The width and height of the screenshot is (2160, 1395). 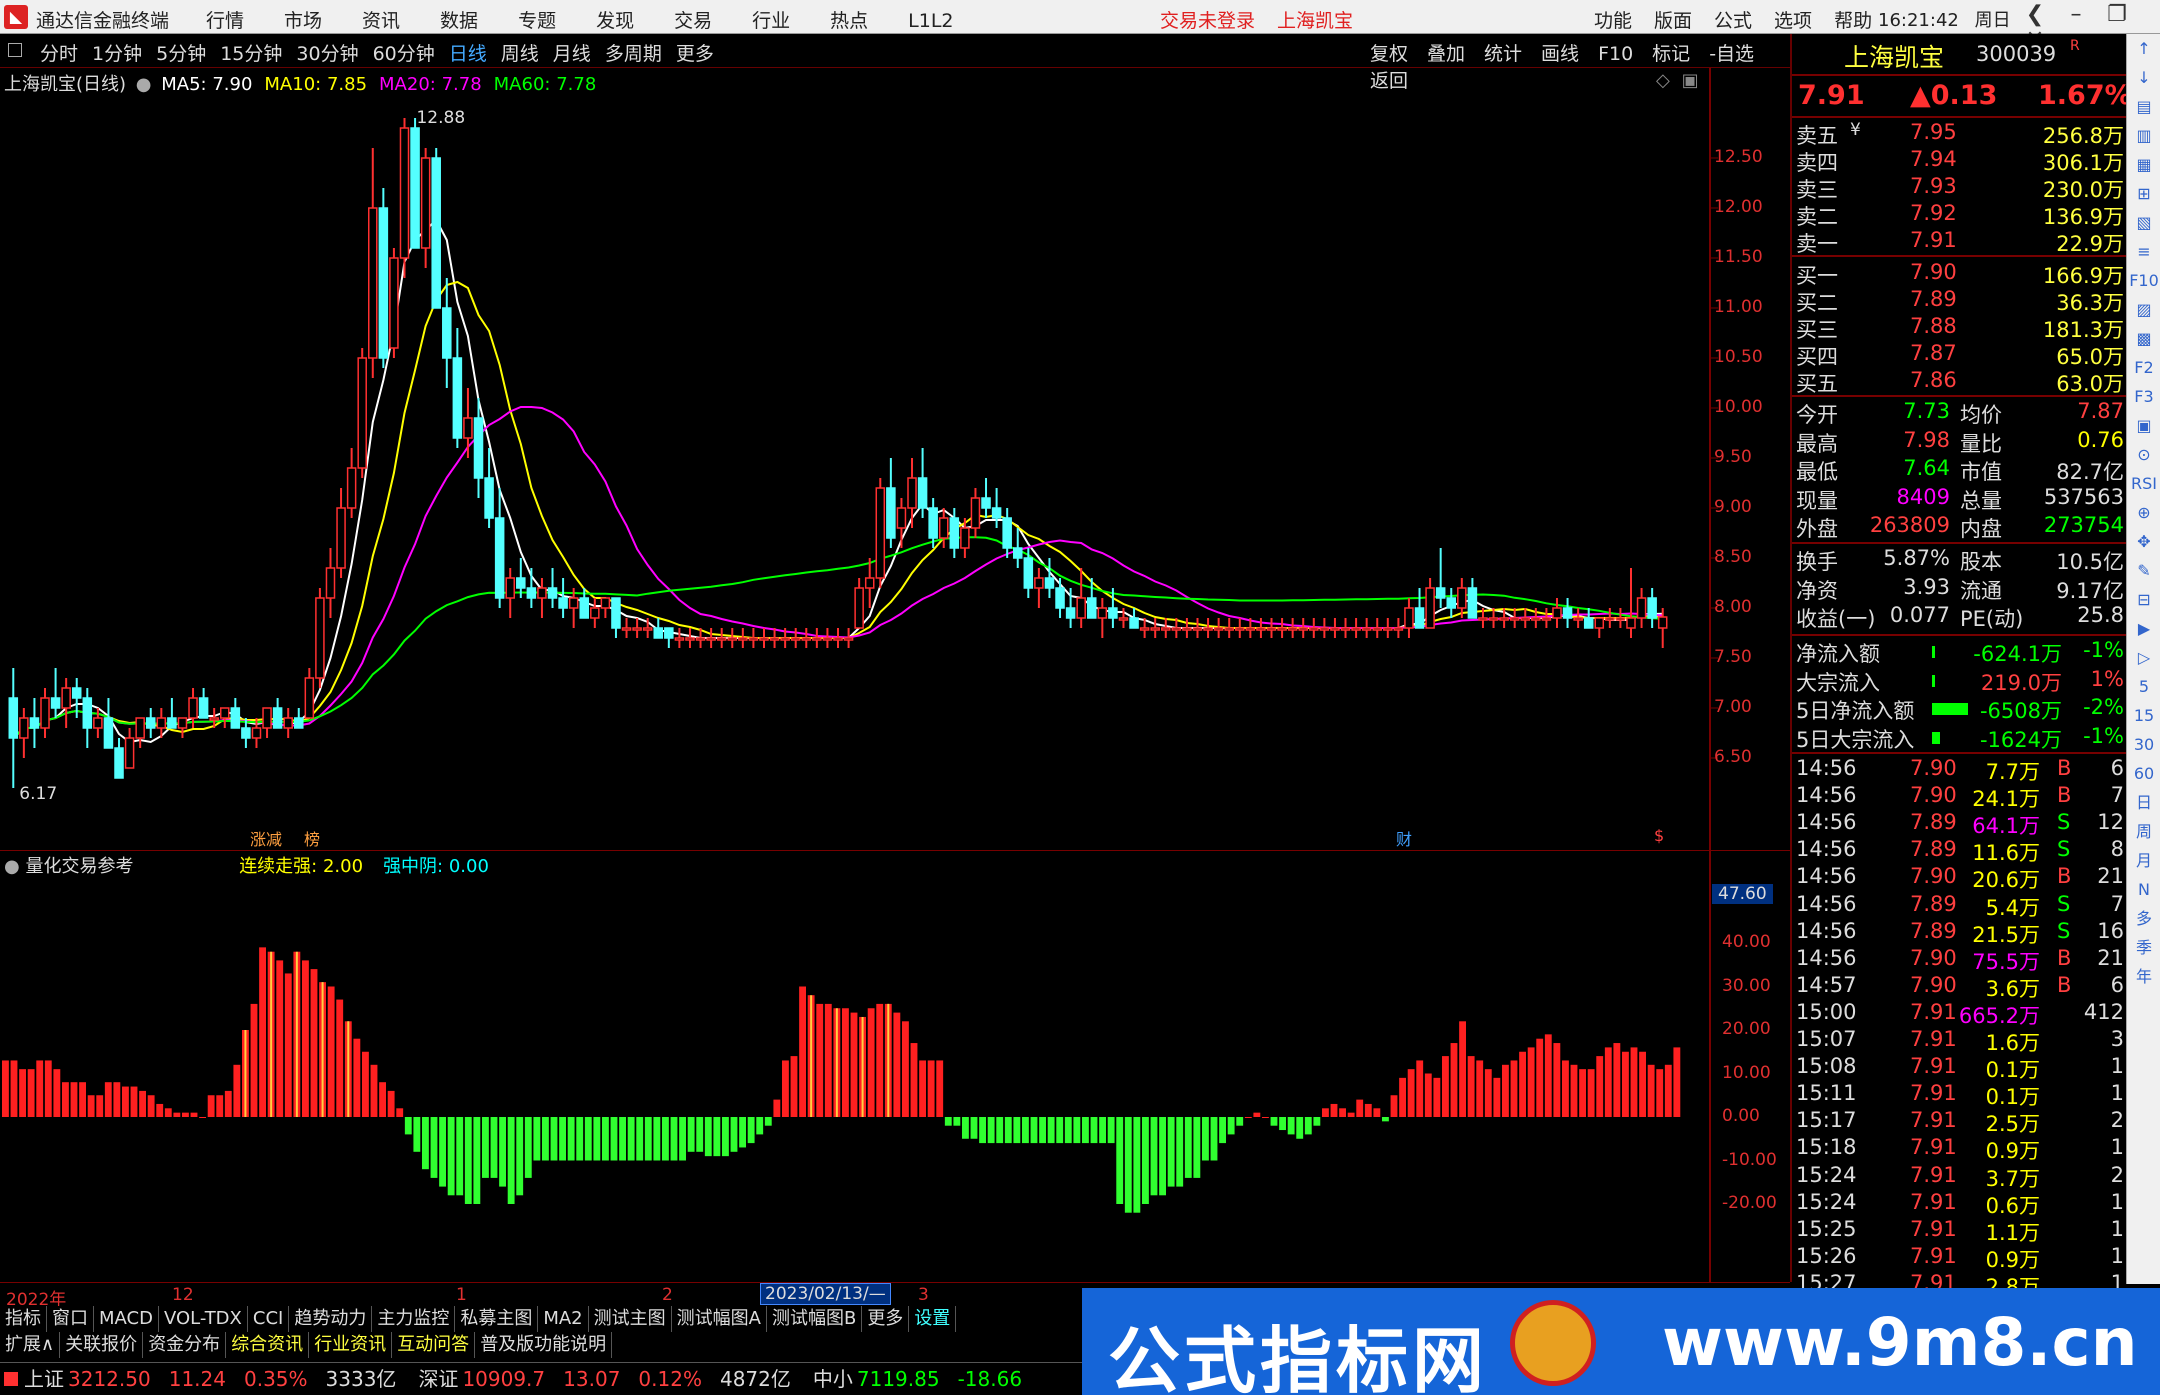 I want to click on diamond-icon: ◇, so click(x=1663, y=80).